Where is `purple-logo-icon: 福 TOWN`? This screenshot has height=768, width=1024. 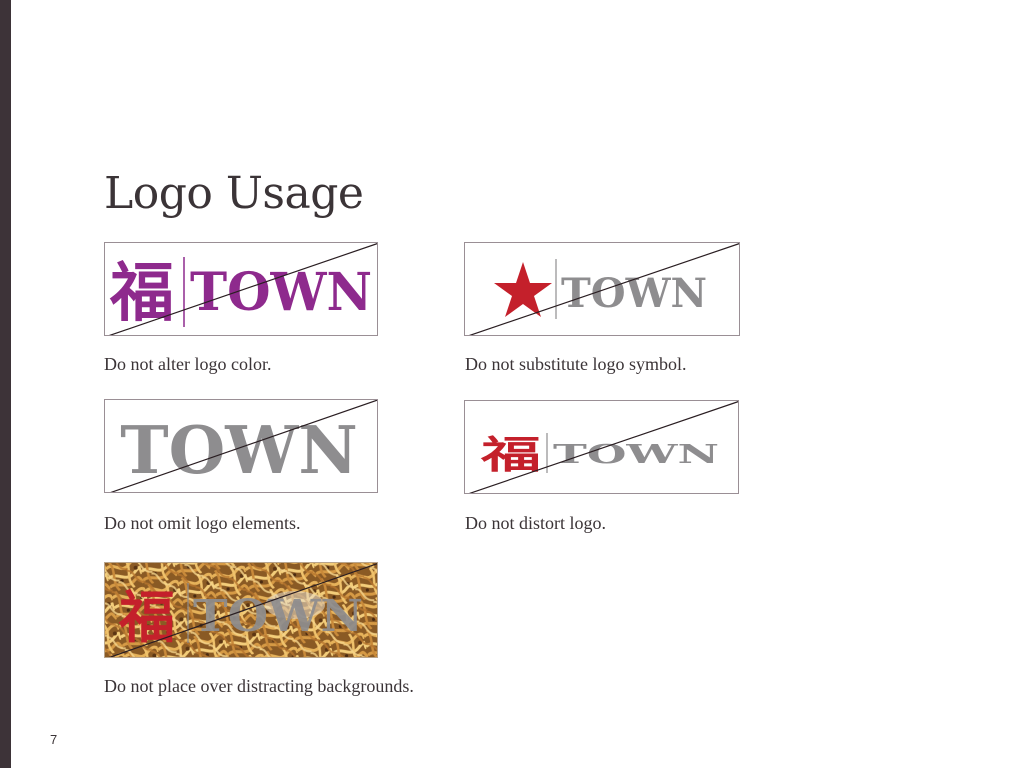
purple-logo-icon: 福 TOWN is located at coordinates (242, 289).